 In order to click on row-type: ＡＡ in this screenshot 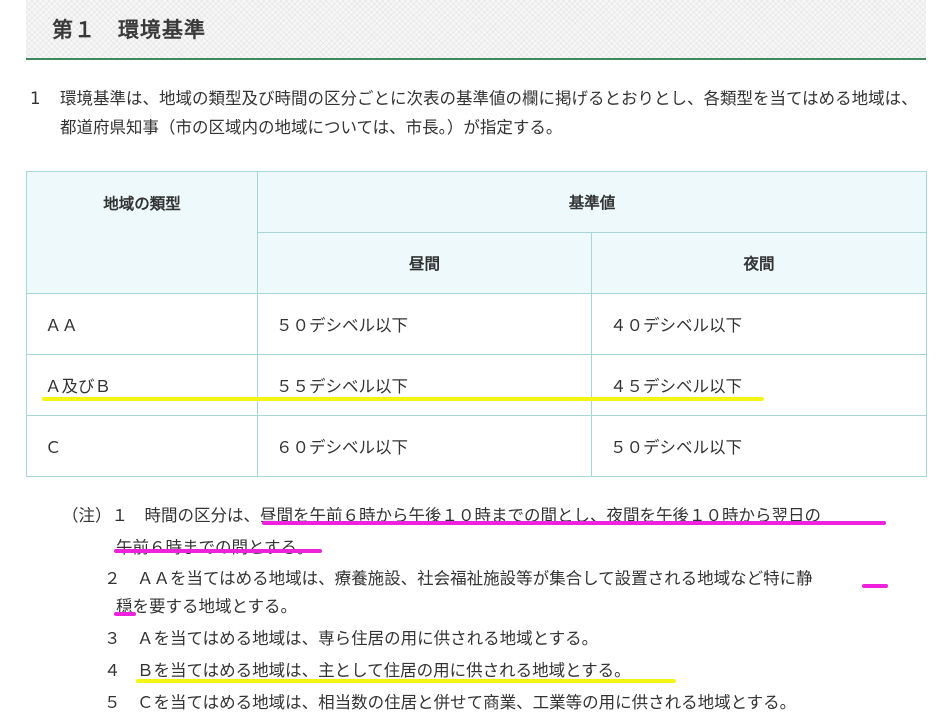, I will do `click(142, 324)`.